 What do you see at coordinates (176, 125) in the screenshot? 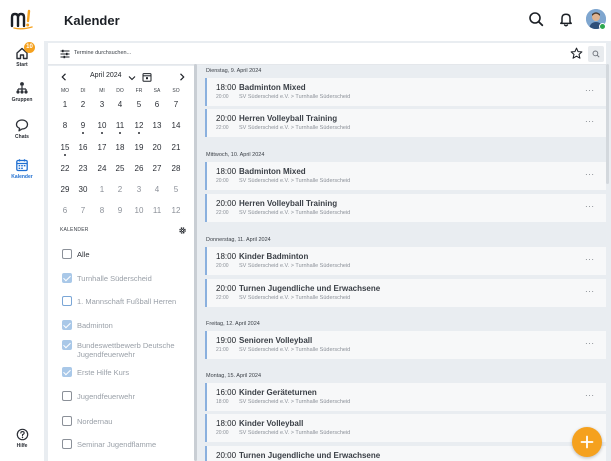
I see `calendar-day: 14` at bounding box center [176, 125].